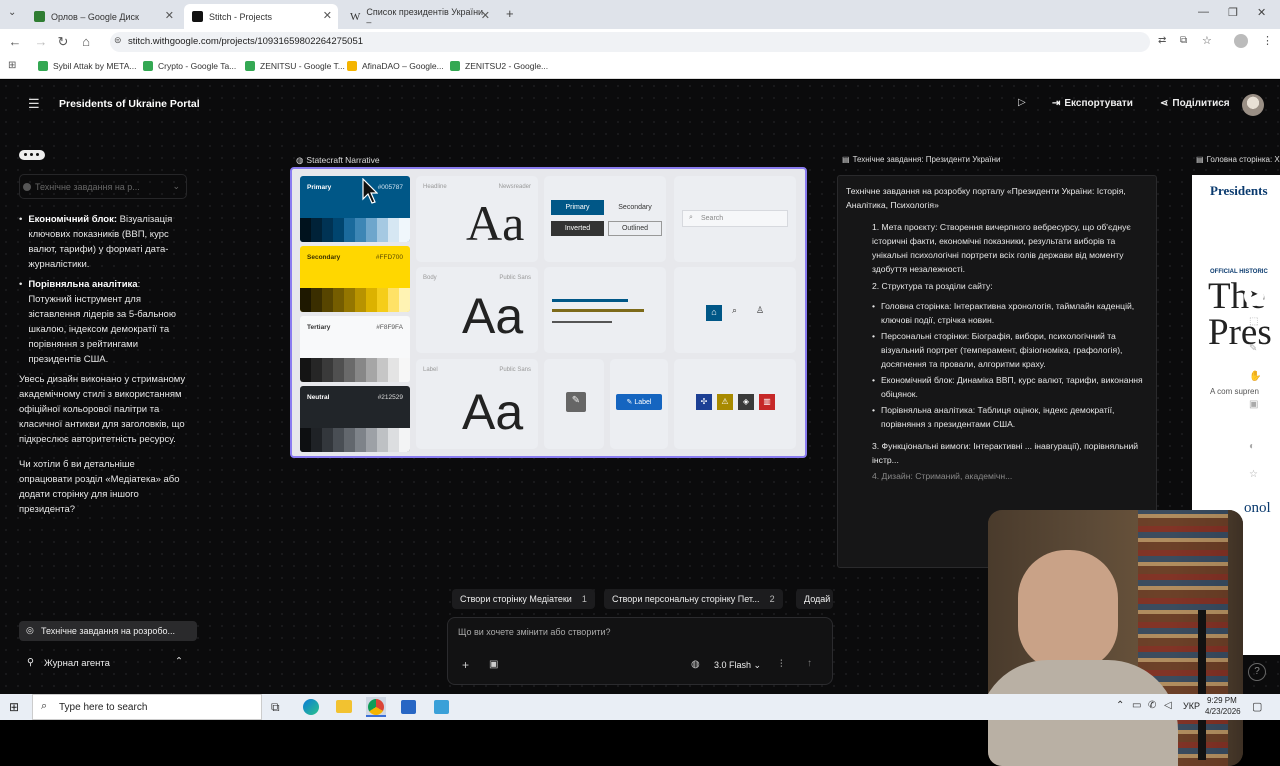  I want to click on site-info-icon: ⊜, so click(118, 40).